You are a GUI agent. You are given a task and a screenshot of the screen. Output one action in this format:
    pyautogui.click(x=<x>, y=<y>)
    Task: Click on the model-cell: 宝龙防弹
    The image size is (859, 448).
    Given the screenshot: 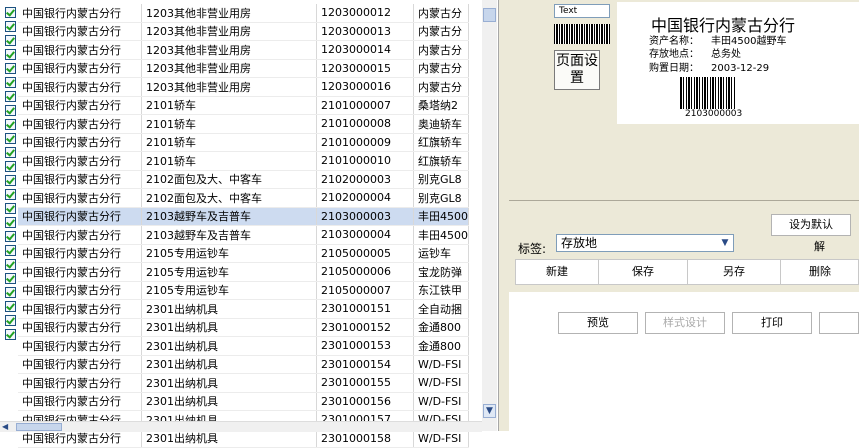 What is the action you would take?
    pyautogui.click(x=441, y=272)
    